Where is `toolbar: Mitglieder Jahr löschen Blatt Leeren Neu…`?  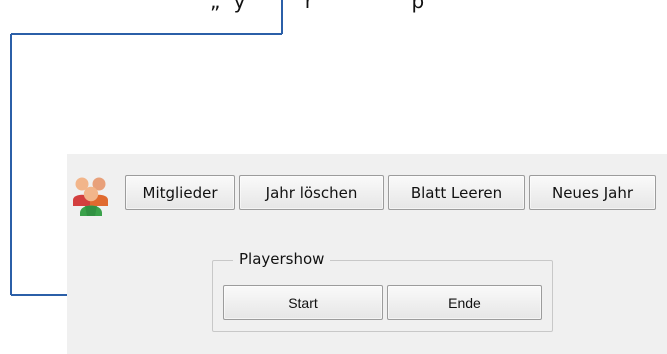 toolbar: Mitglieder Jahr löschen Blatt Leeren Neu… is located at coordinates (367, 194).